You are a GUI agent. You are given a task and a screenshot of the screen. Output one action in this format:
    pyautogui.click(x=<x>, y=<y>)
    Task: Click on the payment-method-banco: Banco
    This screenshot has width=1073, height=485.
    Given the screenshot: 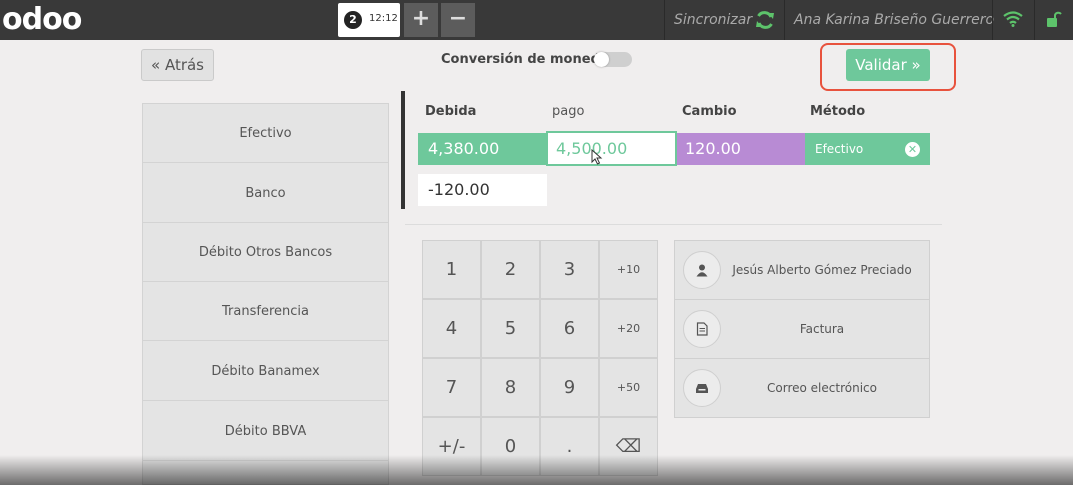 What is the action you would take?
    pyautogui.click(x=265, y=193)
    